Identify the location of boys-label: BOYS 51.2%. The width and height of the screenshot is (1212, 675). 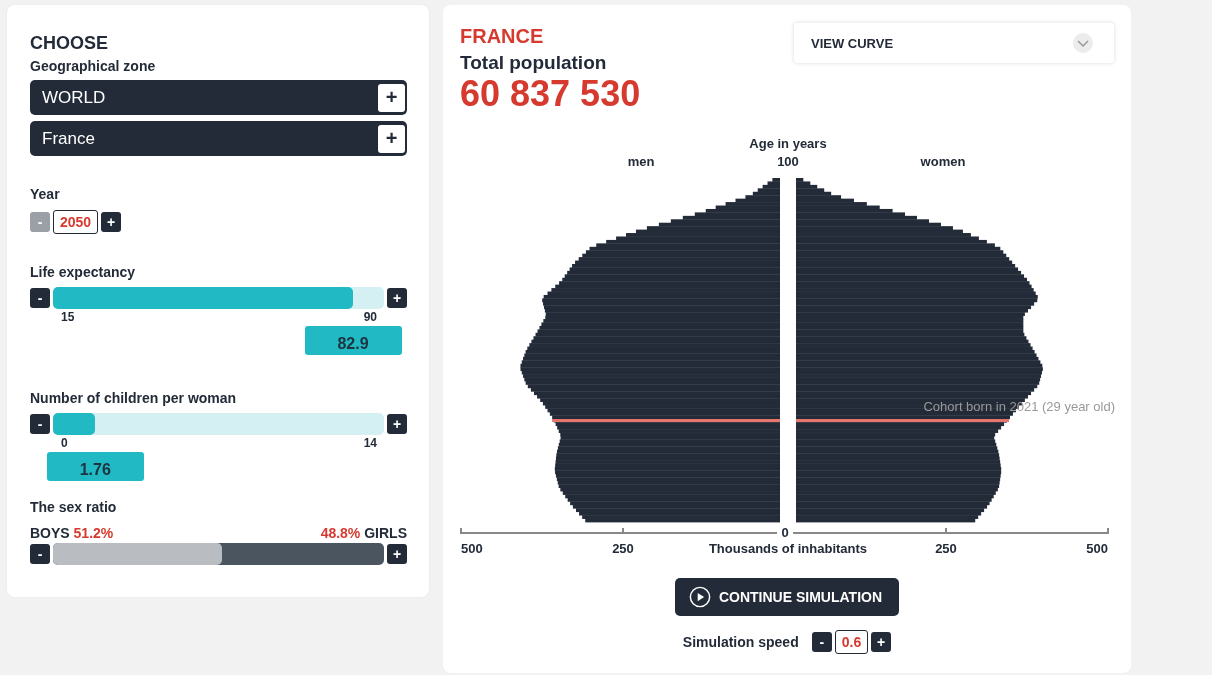
(72, 533).